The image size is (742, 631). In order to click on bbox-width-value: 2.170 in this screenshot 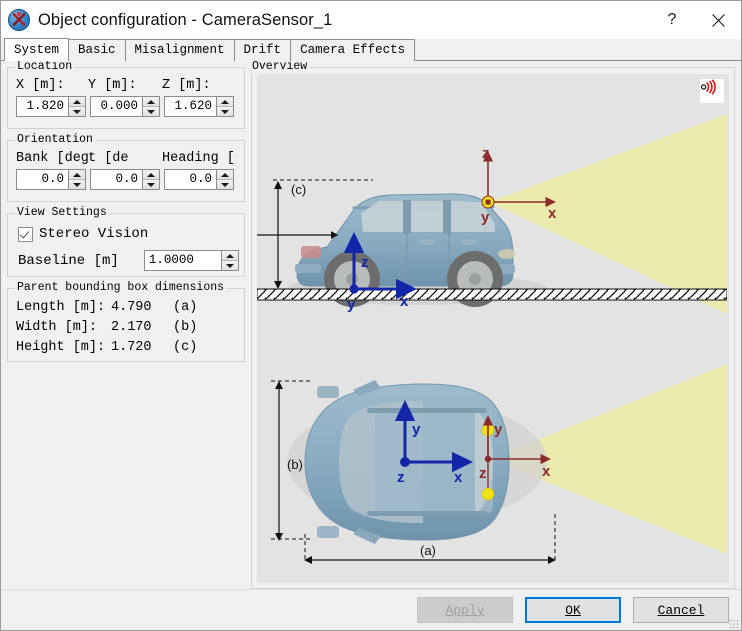, I will do `click(131, 327)`.